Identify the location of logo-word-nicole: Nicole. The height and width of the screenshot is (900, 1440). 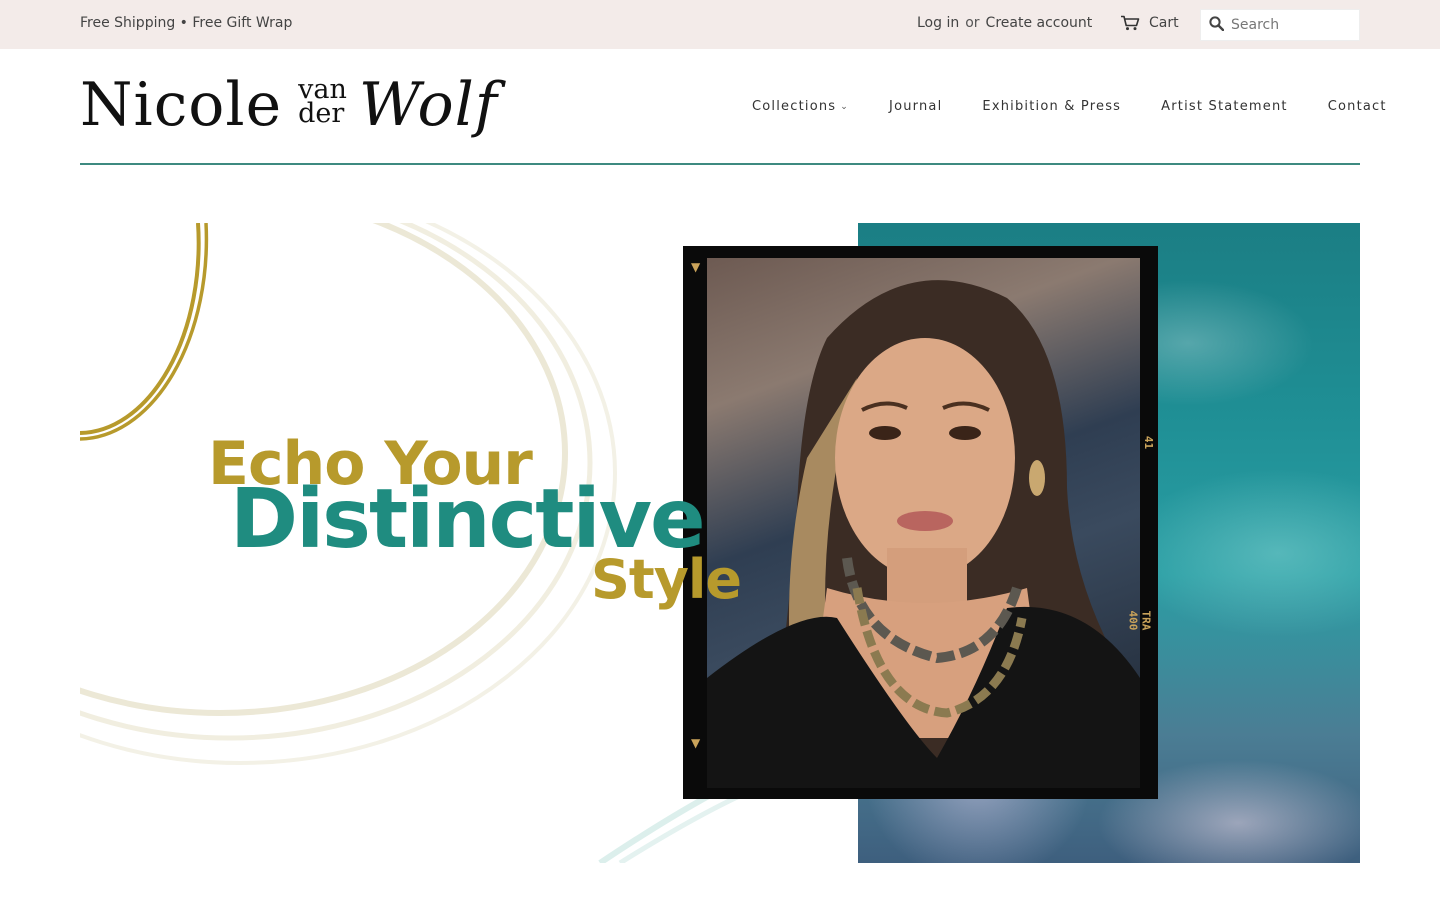
(181, 105).